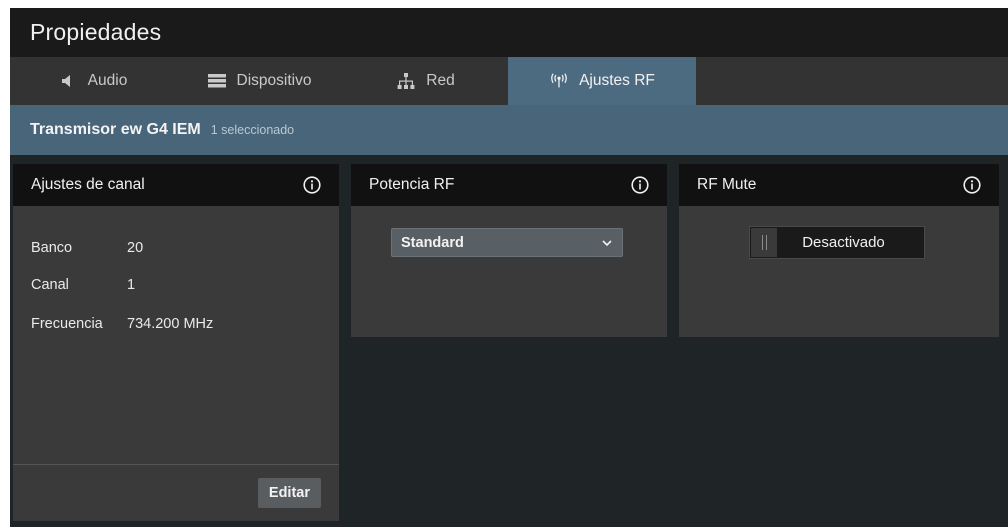  What do you see at coordinates (52, 248) in the screenshot?
I see `bank-label: Banco` at bounding box center [52, 248].